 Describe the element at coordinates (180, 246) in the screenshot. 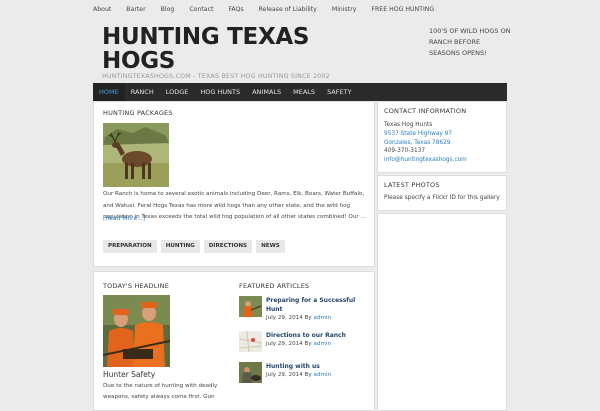

I see `tag-hunting: HUNTING` at that location.